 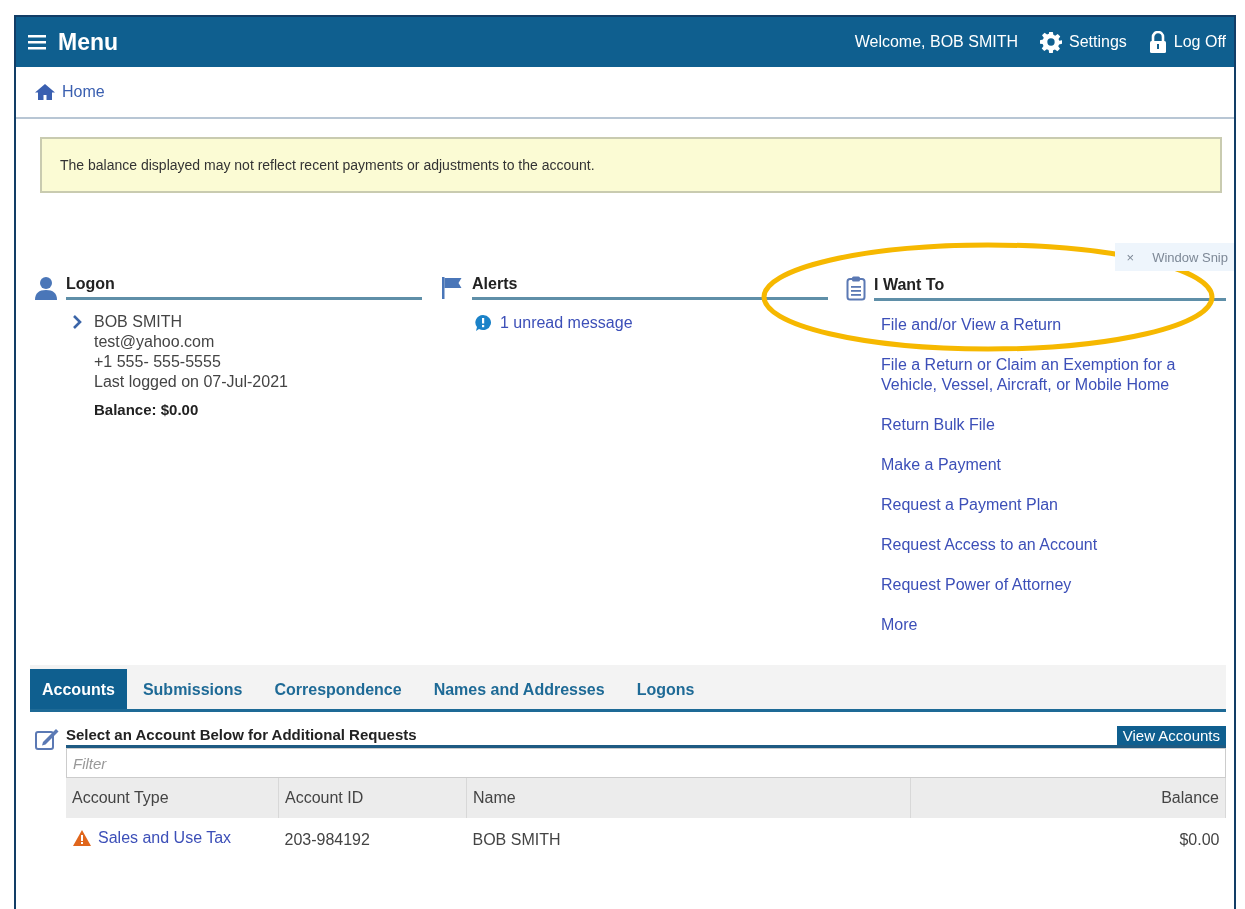 What do you see at coordinates (688, 840) in the screenshot?
I see `table-cell: BOB SMITH` at bounding box center [688, 840].